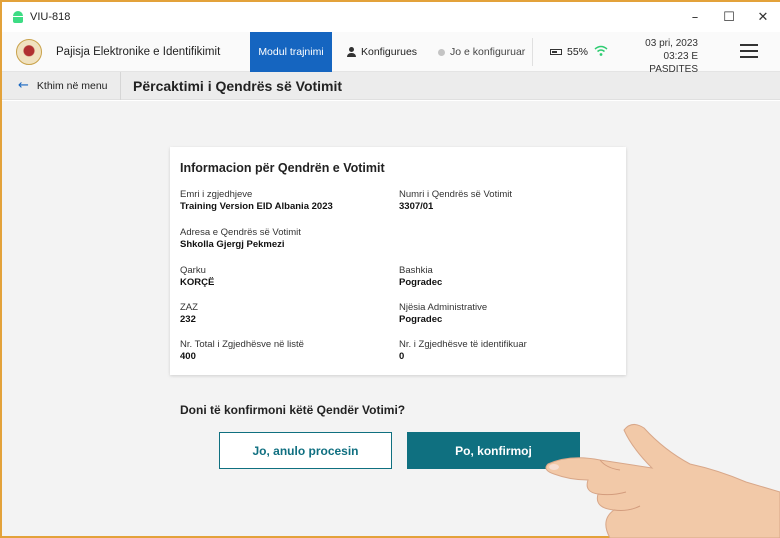  Describe the element at coordinates (72, 85) in the screenshot. I see `back-label: Kthim në menu` at that location.